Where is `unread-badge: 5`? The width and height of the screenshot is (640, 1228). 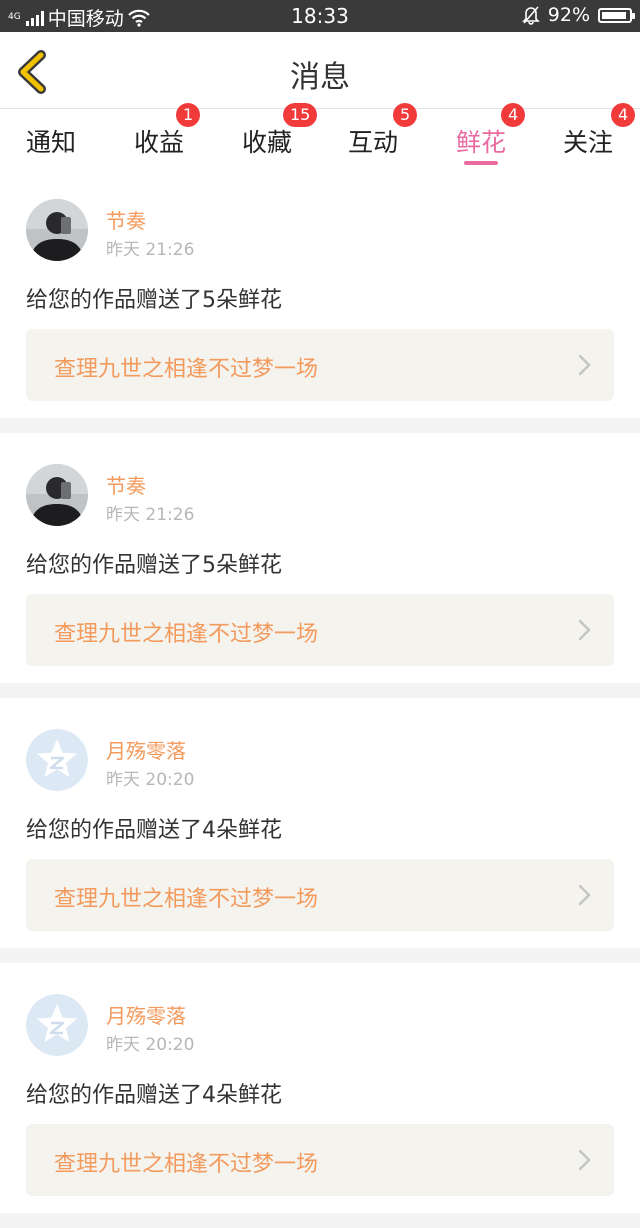
unread-badge: 5 is located at coordinates (405, 115).